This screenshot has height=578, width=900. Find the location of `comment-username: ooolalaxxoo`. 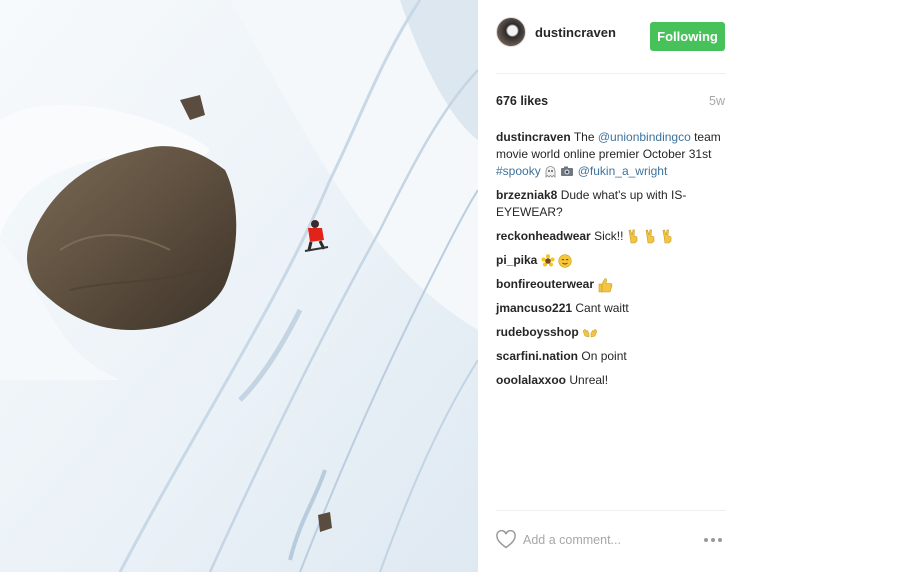

comment-username: ooolalaxxoo is located at coordinates (531, 380).